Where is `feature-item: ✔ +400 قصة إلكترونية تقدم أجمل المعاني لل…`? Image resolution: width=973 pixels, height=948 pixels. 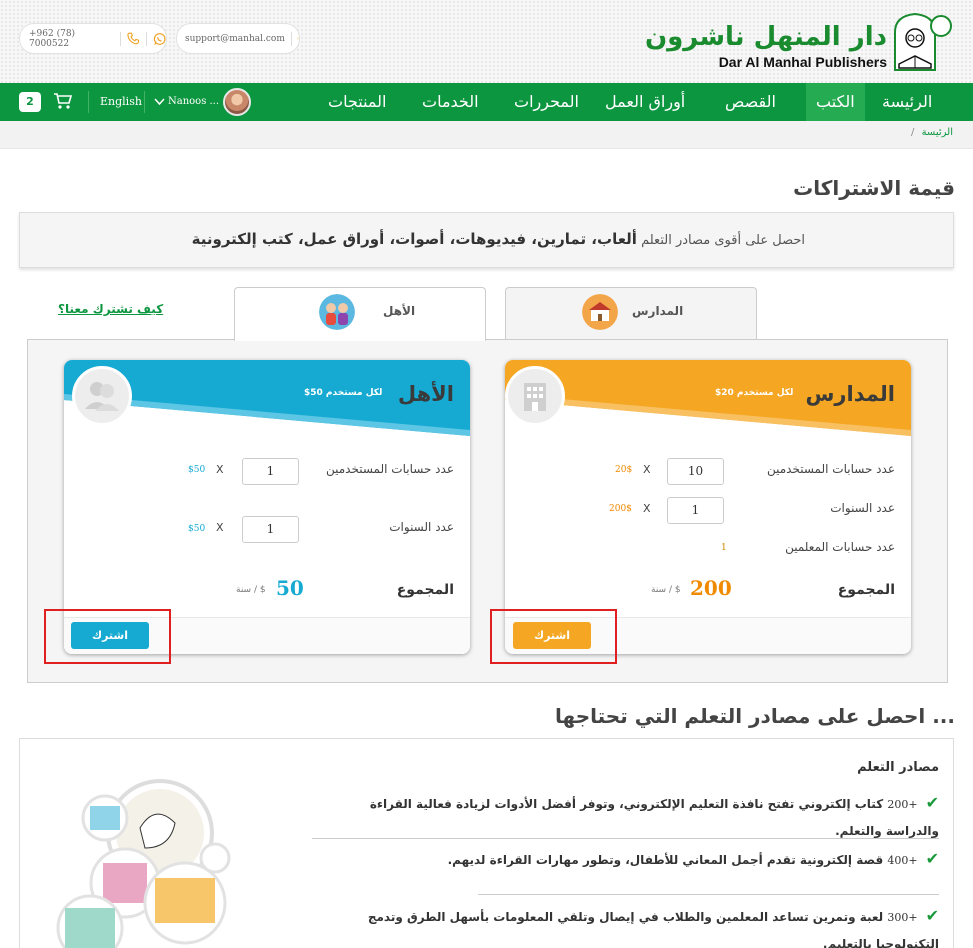 feature-item: ✔ +400 قصة إلكترونية تقدم أجمل المعاني لل… is located at coordinates (629, 860).